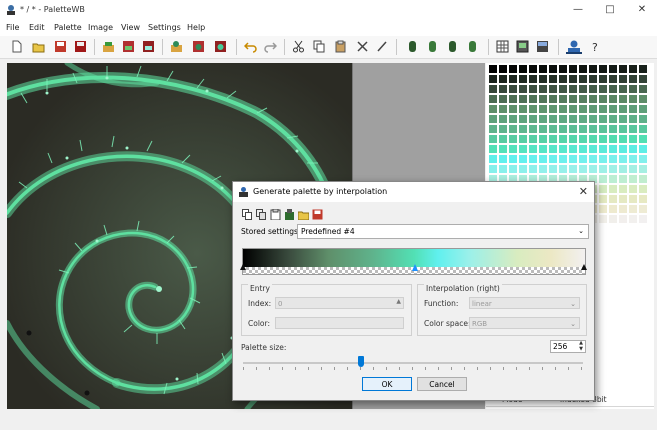 This screenshot has height=430, width=657. I want to click on gradient-key-marker-left, so click(243, 267).